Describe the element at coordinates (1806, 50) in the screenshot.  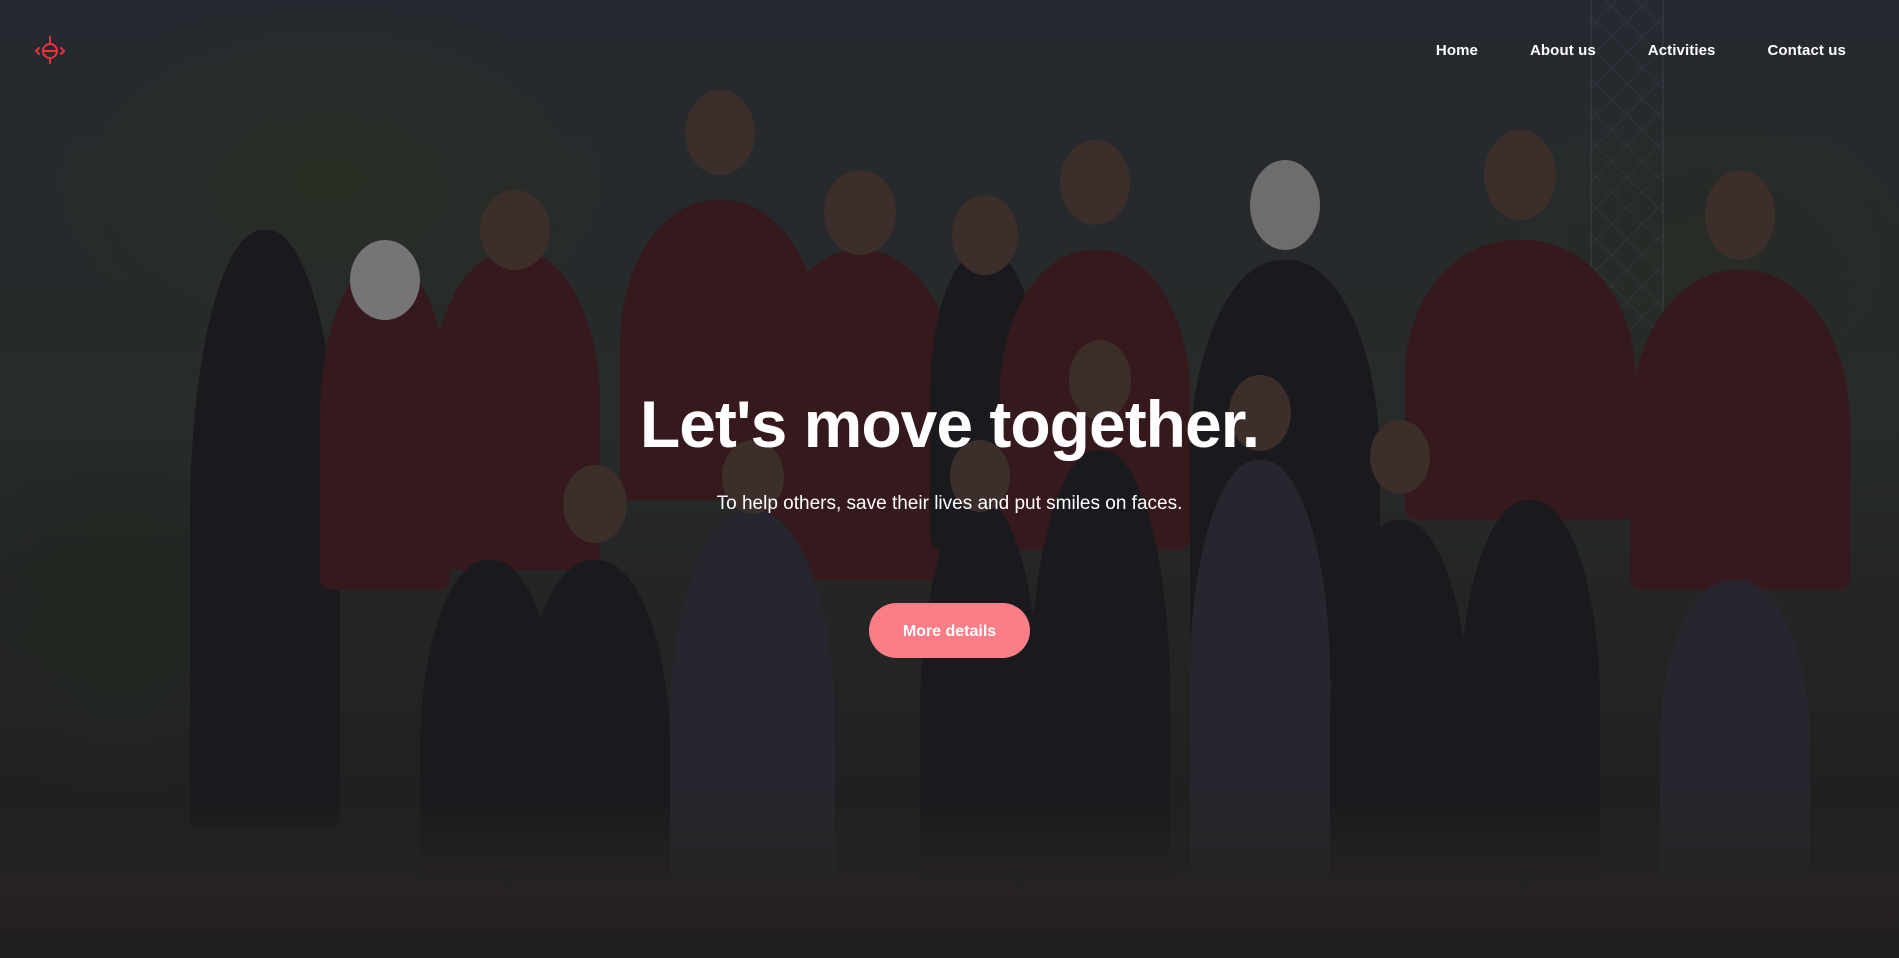
I see `nav-link-contact: Contact us` at that location.